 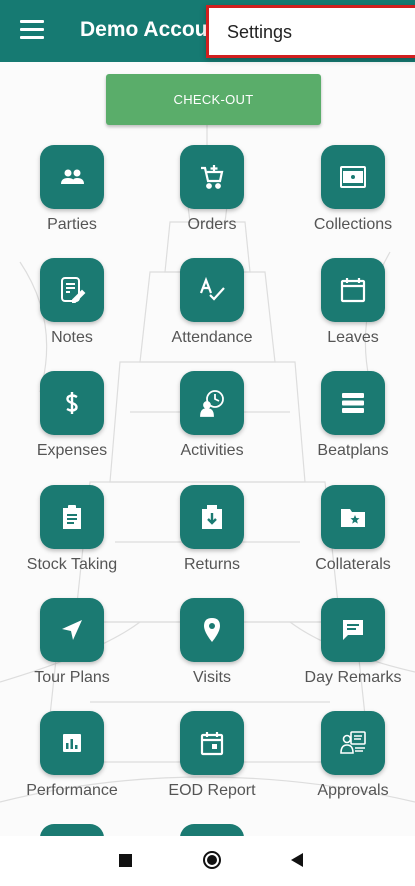 I want to click on stacked-list-icon, so click(x=353, y=403).